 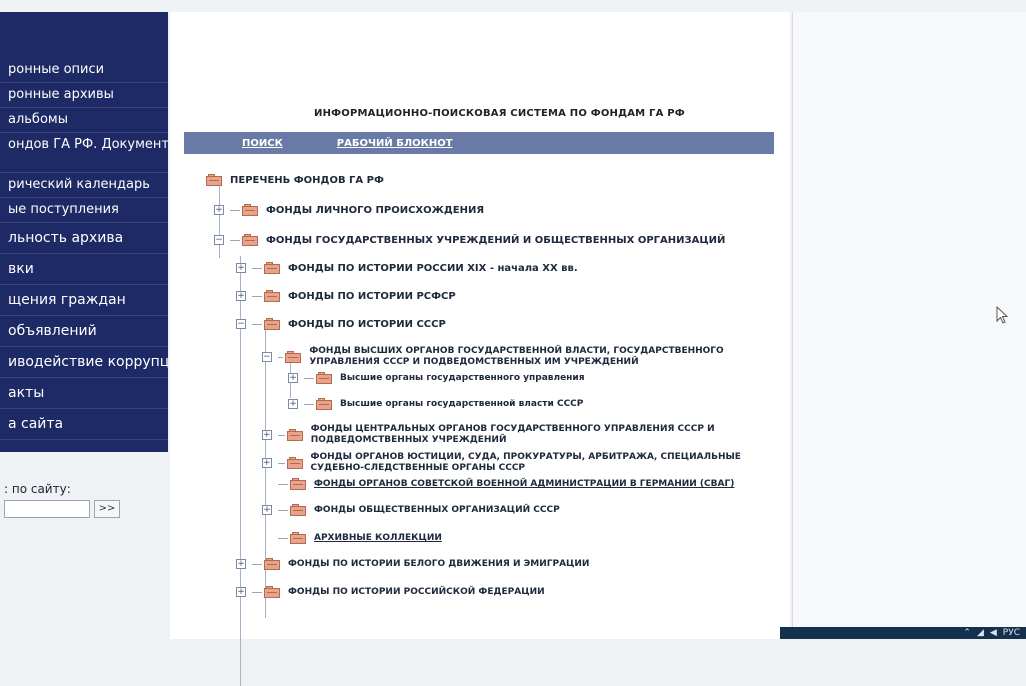 I want to click on speaker-icon: ◀, so click(x=993, y=633).